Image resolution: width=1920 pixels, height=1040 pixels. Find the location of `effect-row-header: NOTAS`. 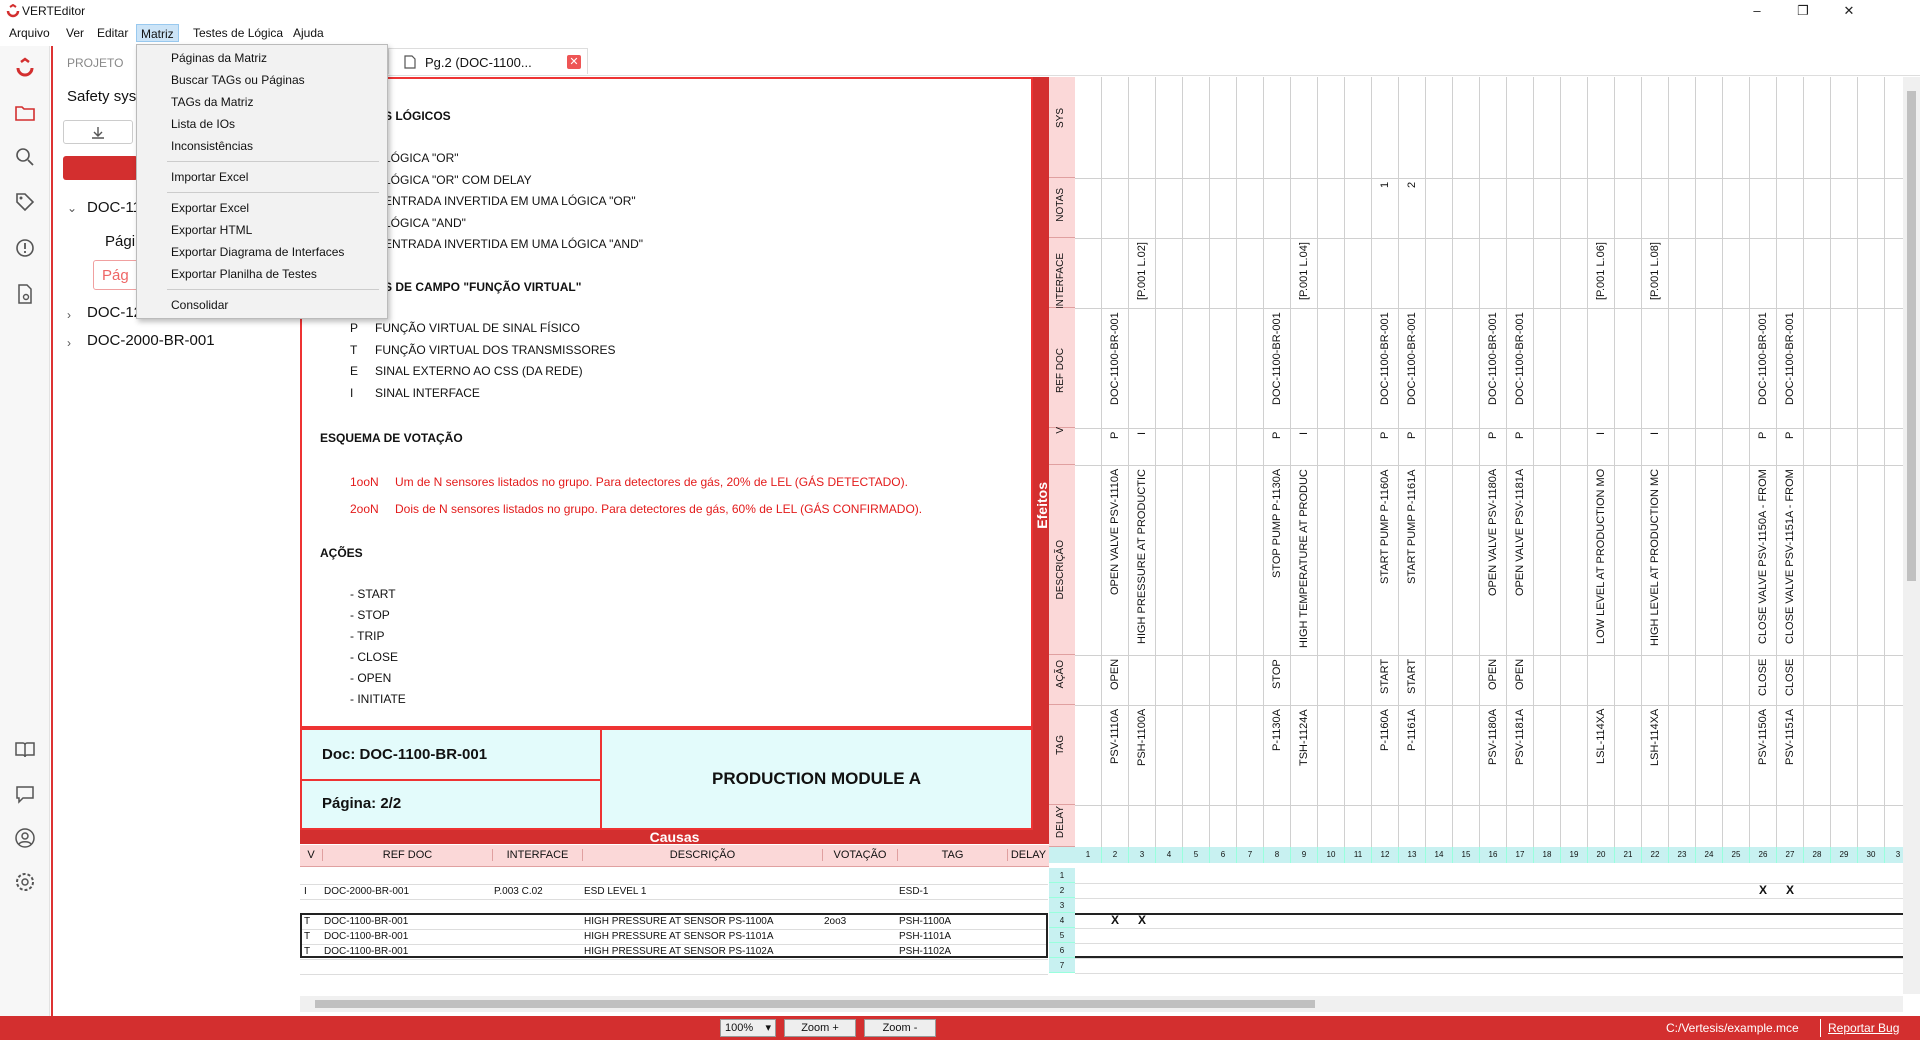

effect-row-header: NOTAS is located at coordinates (1062, 208).